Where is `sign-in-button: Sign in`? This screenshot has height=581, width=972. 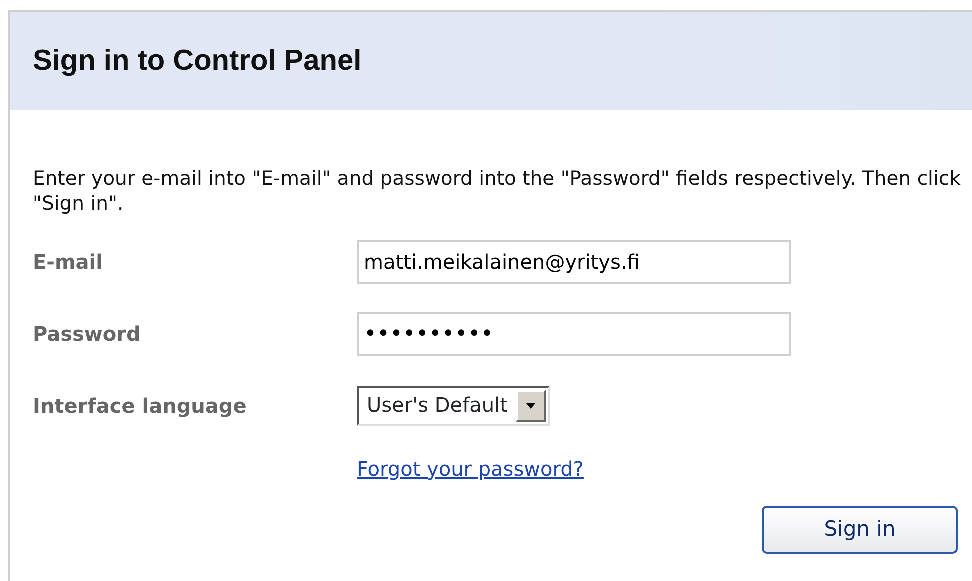
sign-in-button: Sign in is located at coordinates (860, 530).